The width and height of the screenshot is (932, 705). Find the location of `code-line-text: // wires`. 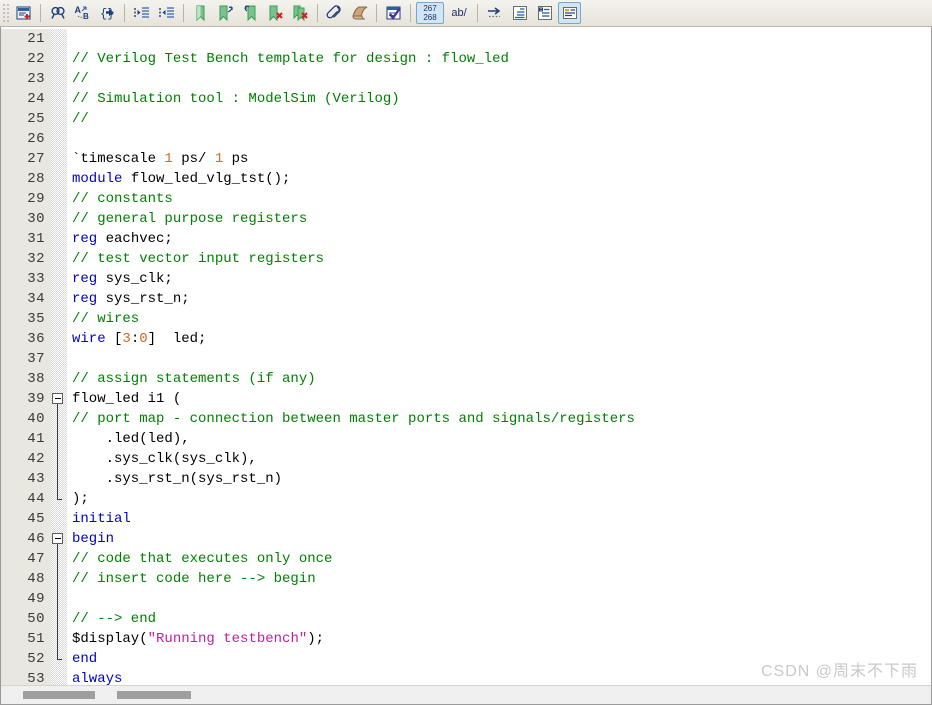

code-line-text: // wires is located at coordinates (499, 319).